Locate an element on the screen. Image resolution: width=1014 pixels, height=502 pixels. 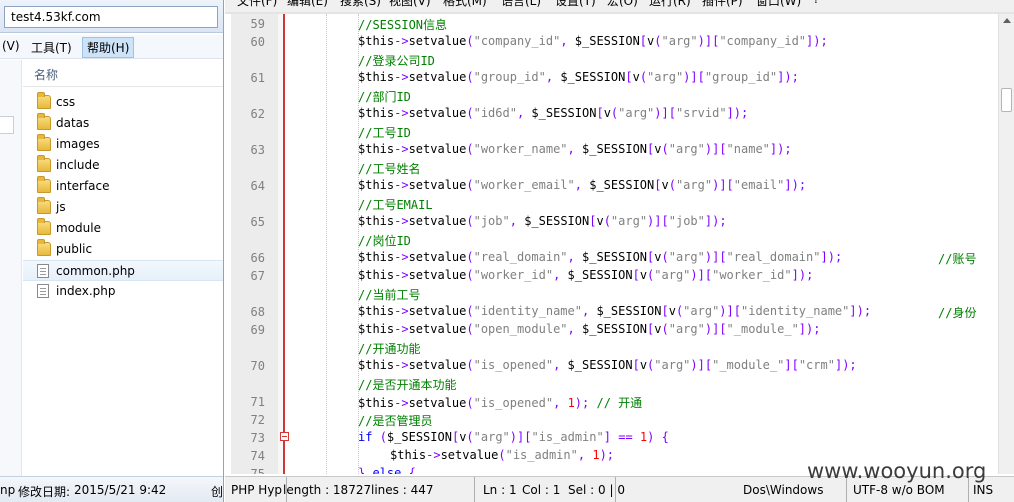
trailing-comment: //身份 is located at coordinates (957, 313).